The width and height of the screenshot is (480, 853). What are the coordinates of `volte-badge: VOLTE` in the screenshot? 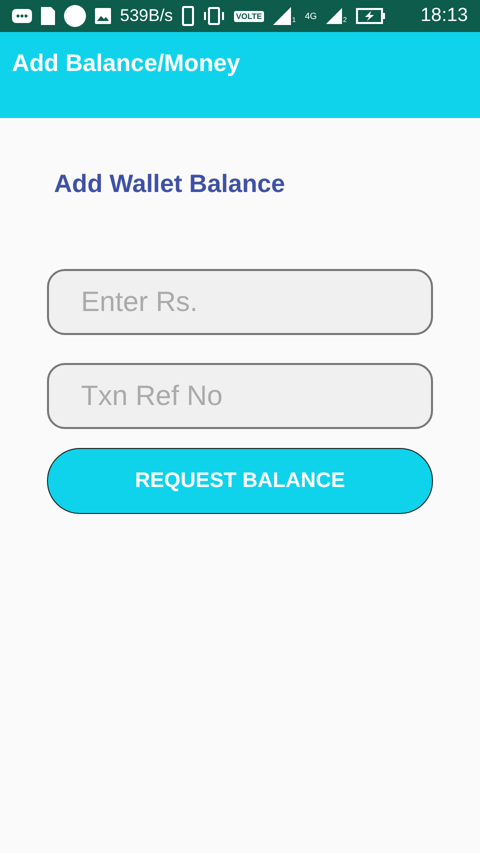 It's located at (249, 16).